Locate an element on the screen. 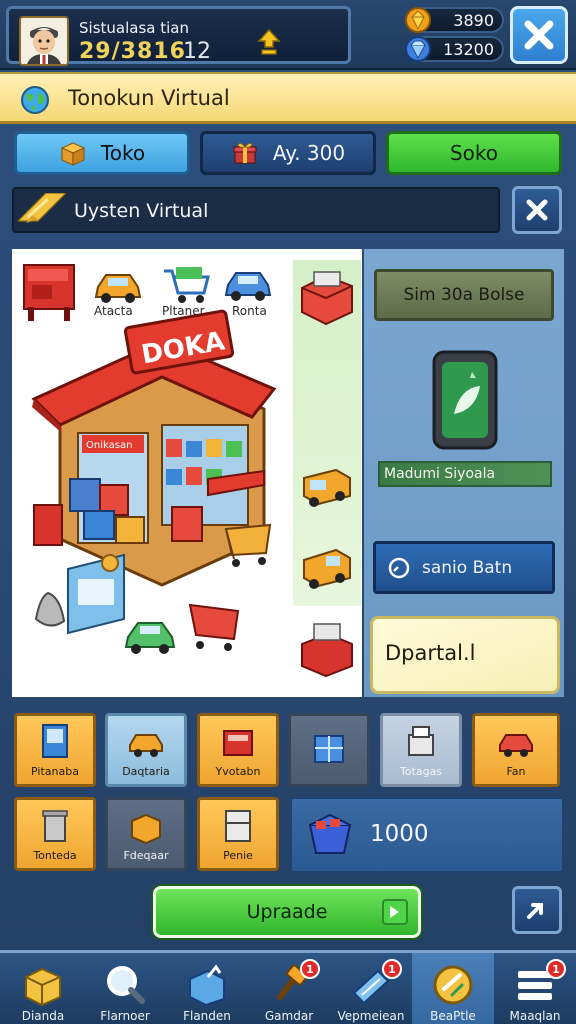  register-item is located at coordinates (327, 651).